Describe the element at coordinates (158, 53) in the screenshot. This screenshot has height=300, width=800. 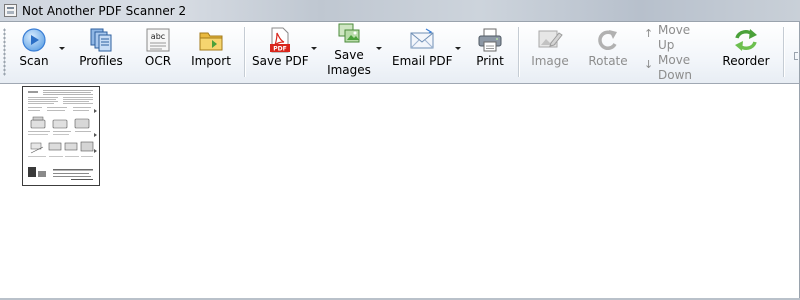
I see `ocr-button: abc OCR` at that location.